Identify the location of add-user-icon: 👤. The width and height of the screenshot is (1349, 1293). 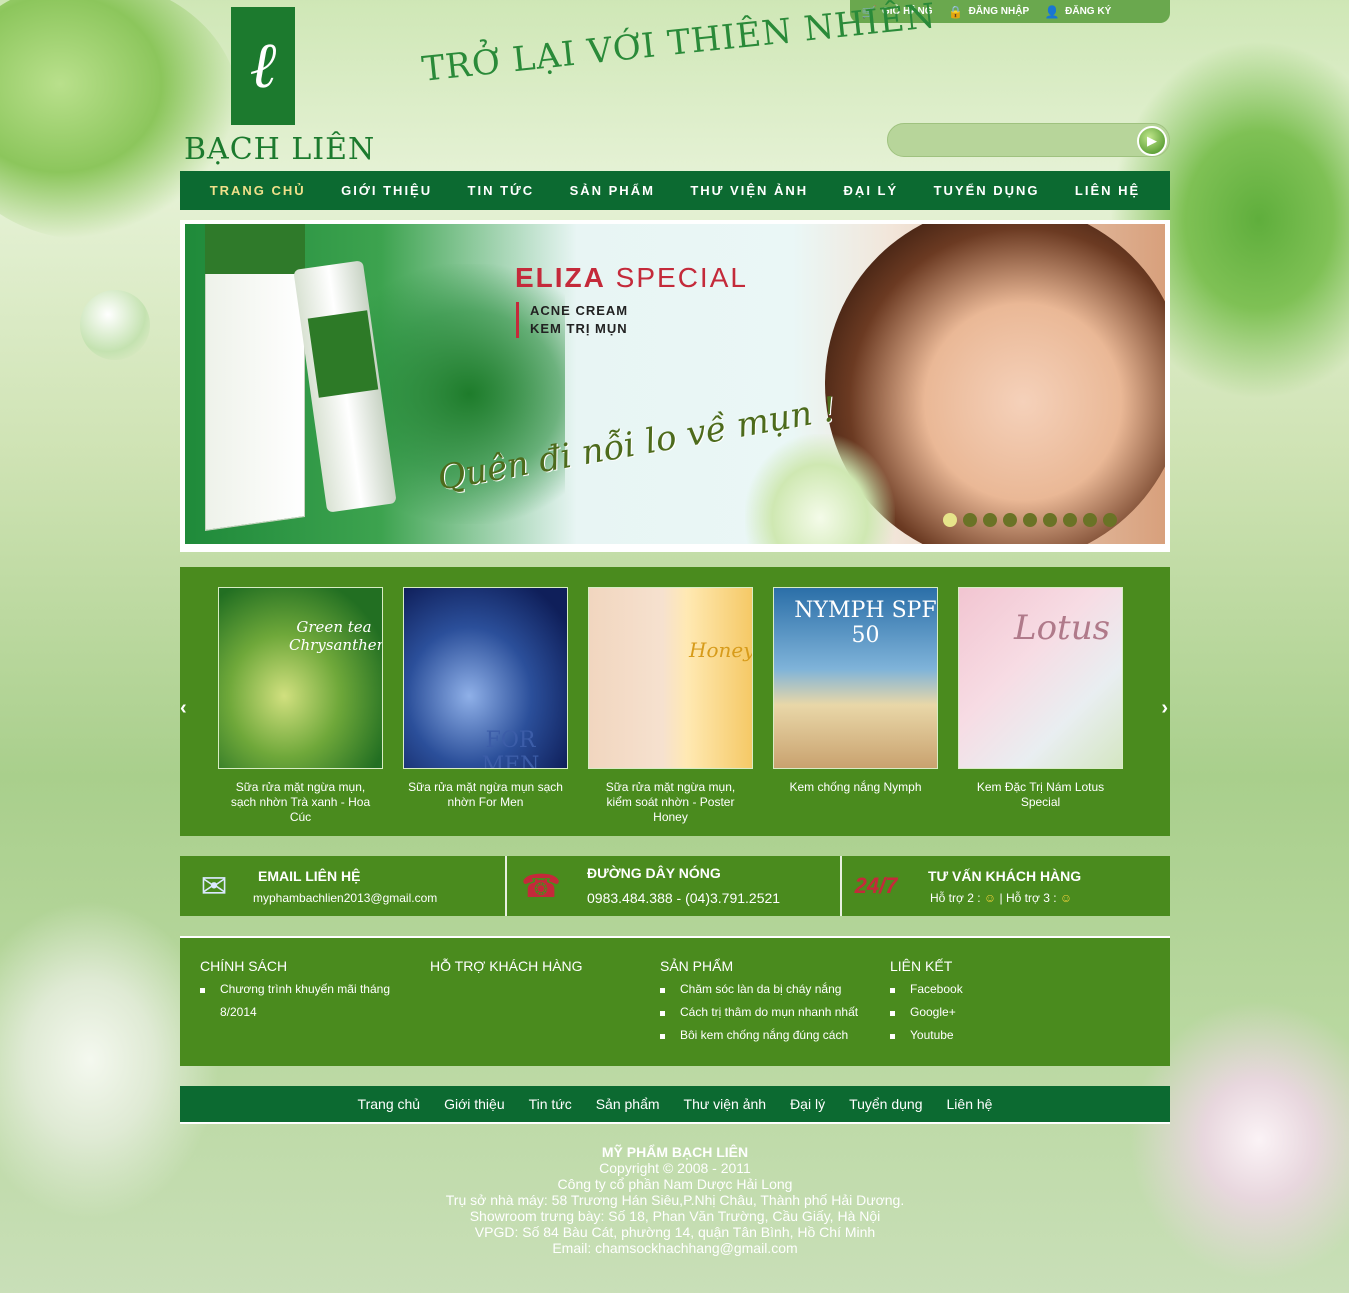
(1052, 11).